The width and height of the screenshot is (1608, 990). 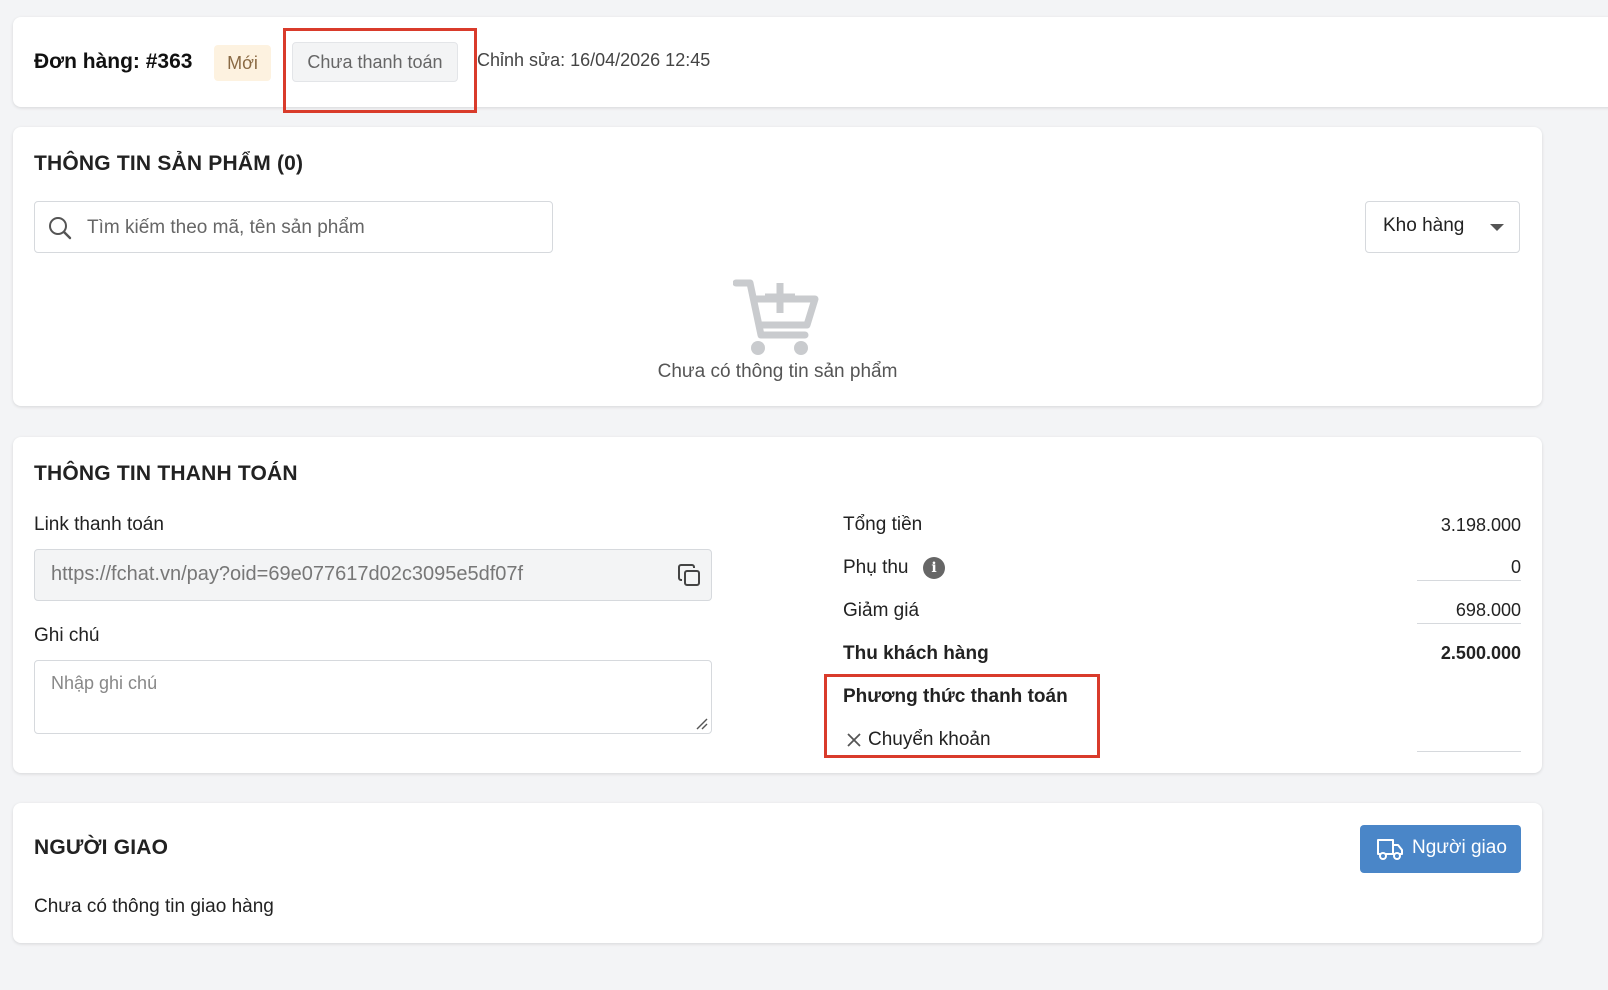 I want to click on total-value: 3.198.000, so click(x=1480, y=525).